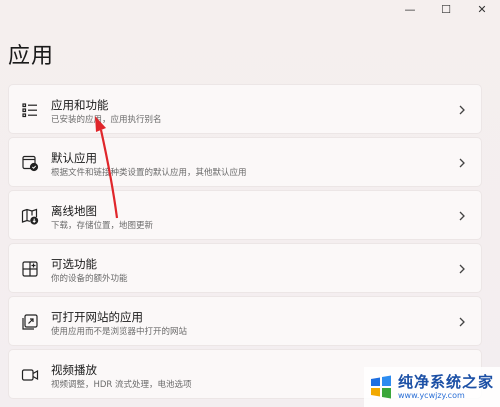  I want to click on item-title: 默认应用, so click(74, 158).